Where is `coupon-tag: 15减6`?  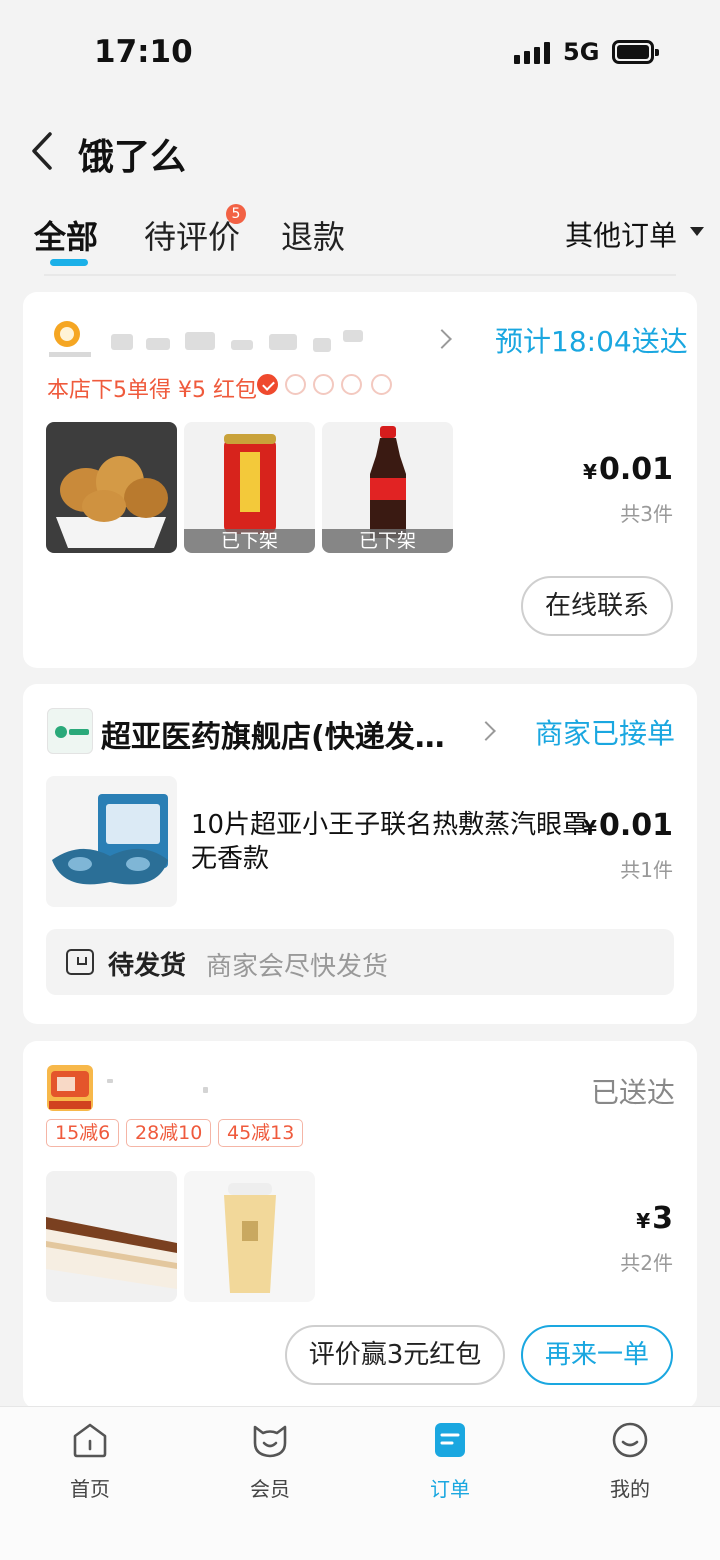 coupon-tag: 15减6 is located at coordinates (83, 1133).